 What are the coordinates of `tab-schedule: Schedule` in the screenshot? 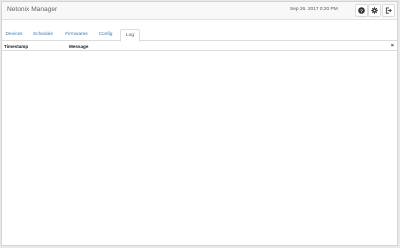 It's located at (43, 35).